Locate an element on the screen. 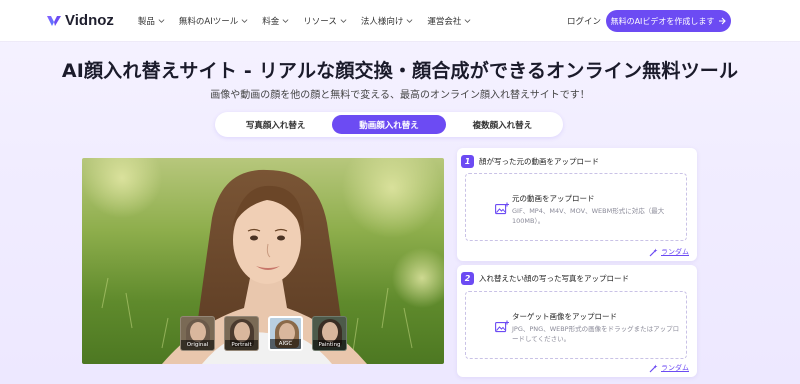 The width and height of the screenshot is (800, 384). page-title: AI顔入れ替えサイト - リアルな顔交換・顔合成ができるオンライン無料ツール is located at coordinates (400, 71).